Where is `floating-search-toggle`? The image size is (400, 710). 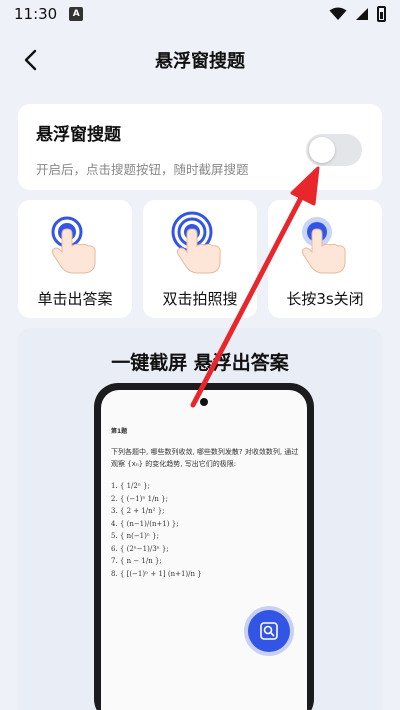
floating-search-toggle is located at coordinates (334, 150).